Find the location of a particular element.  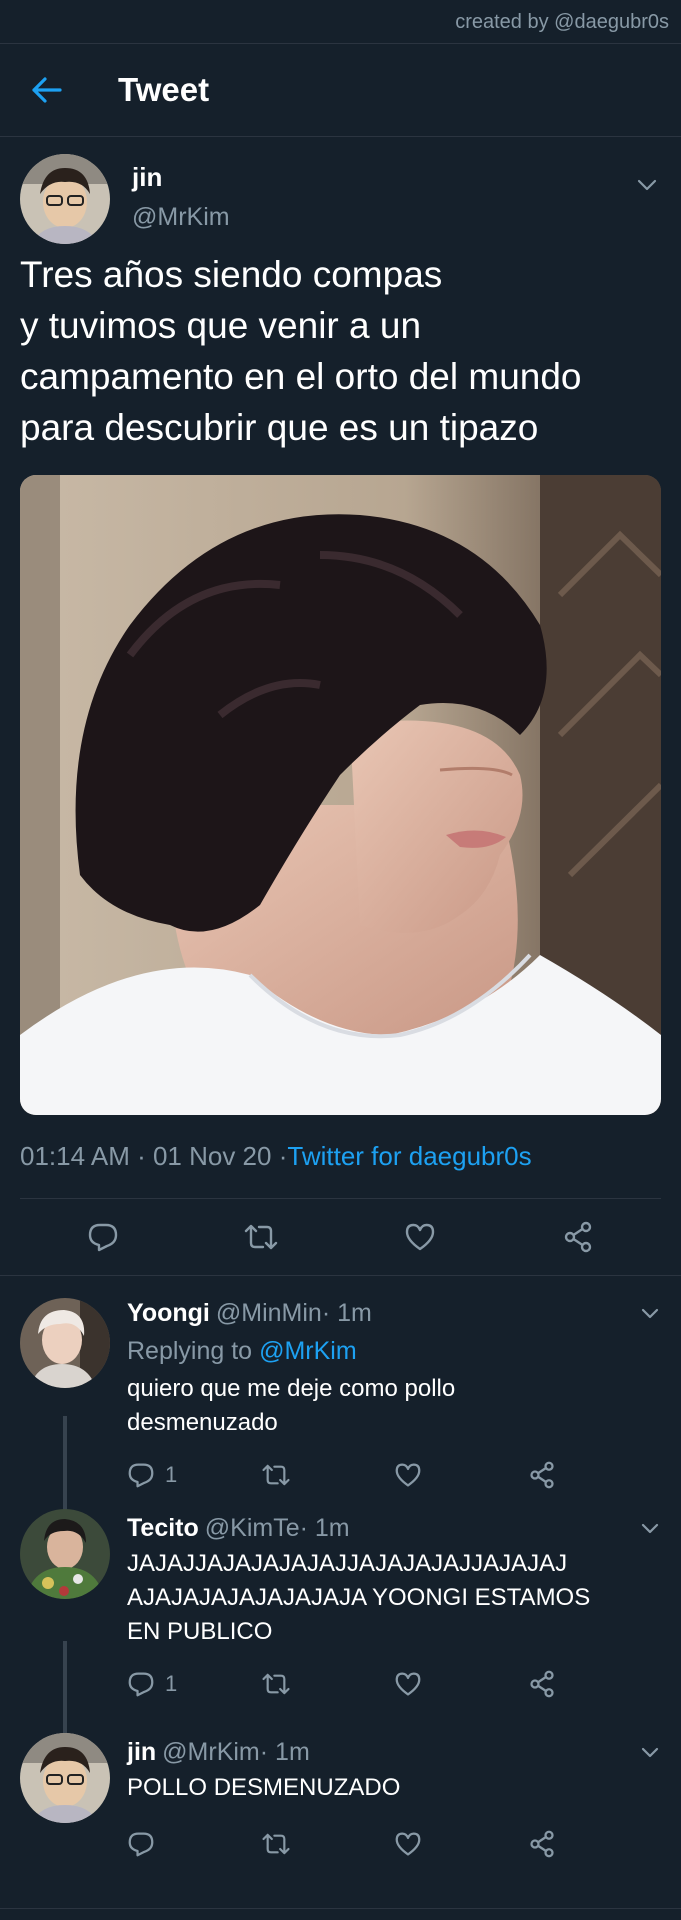

replying-to-mention: @MrKim is located at coordinates (308, 1351).